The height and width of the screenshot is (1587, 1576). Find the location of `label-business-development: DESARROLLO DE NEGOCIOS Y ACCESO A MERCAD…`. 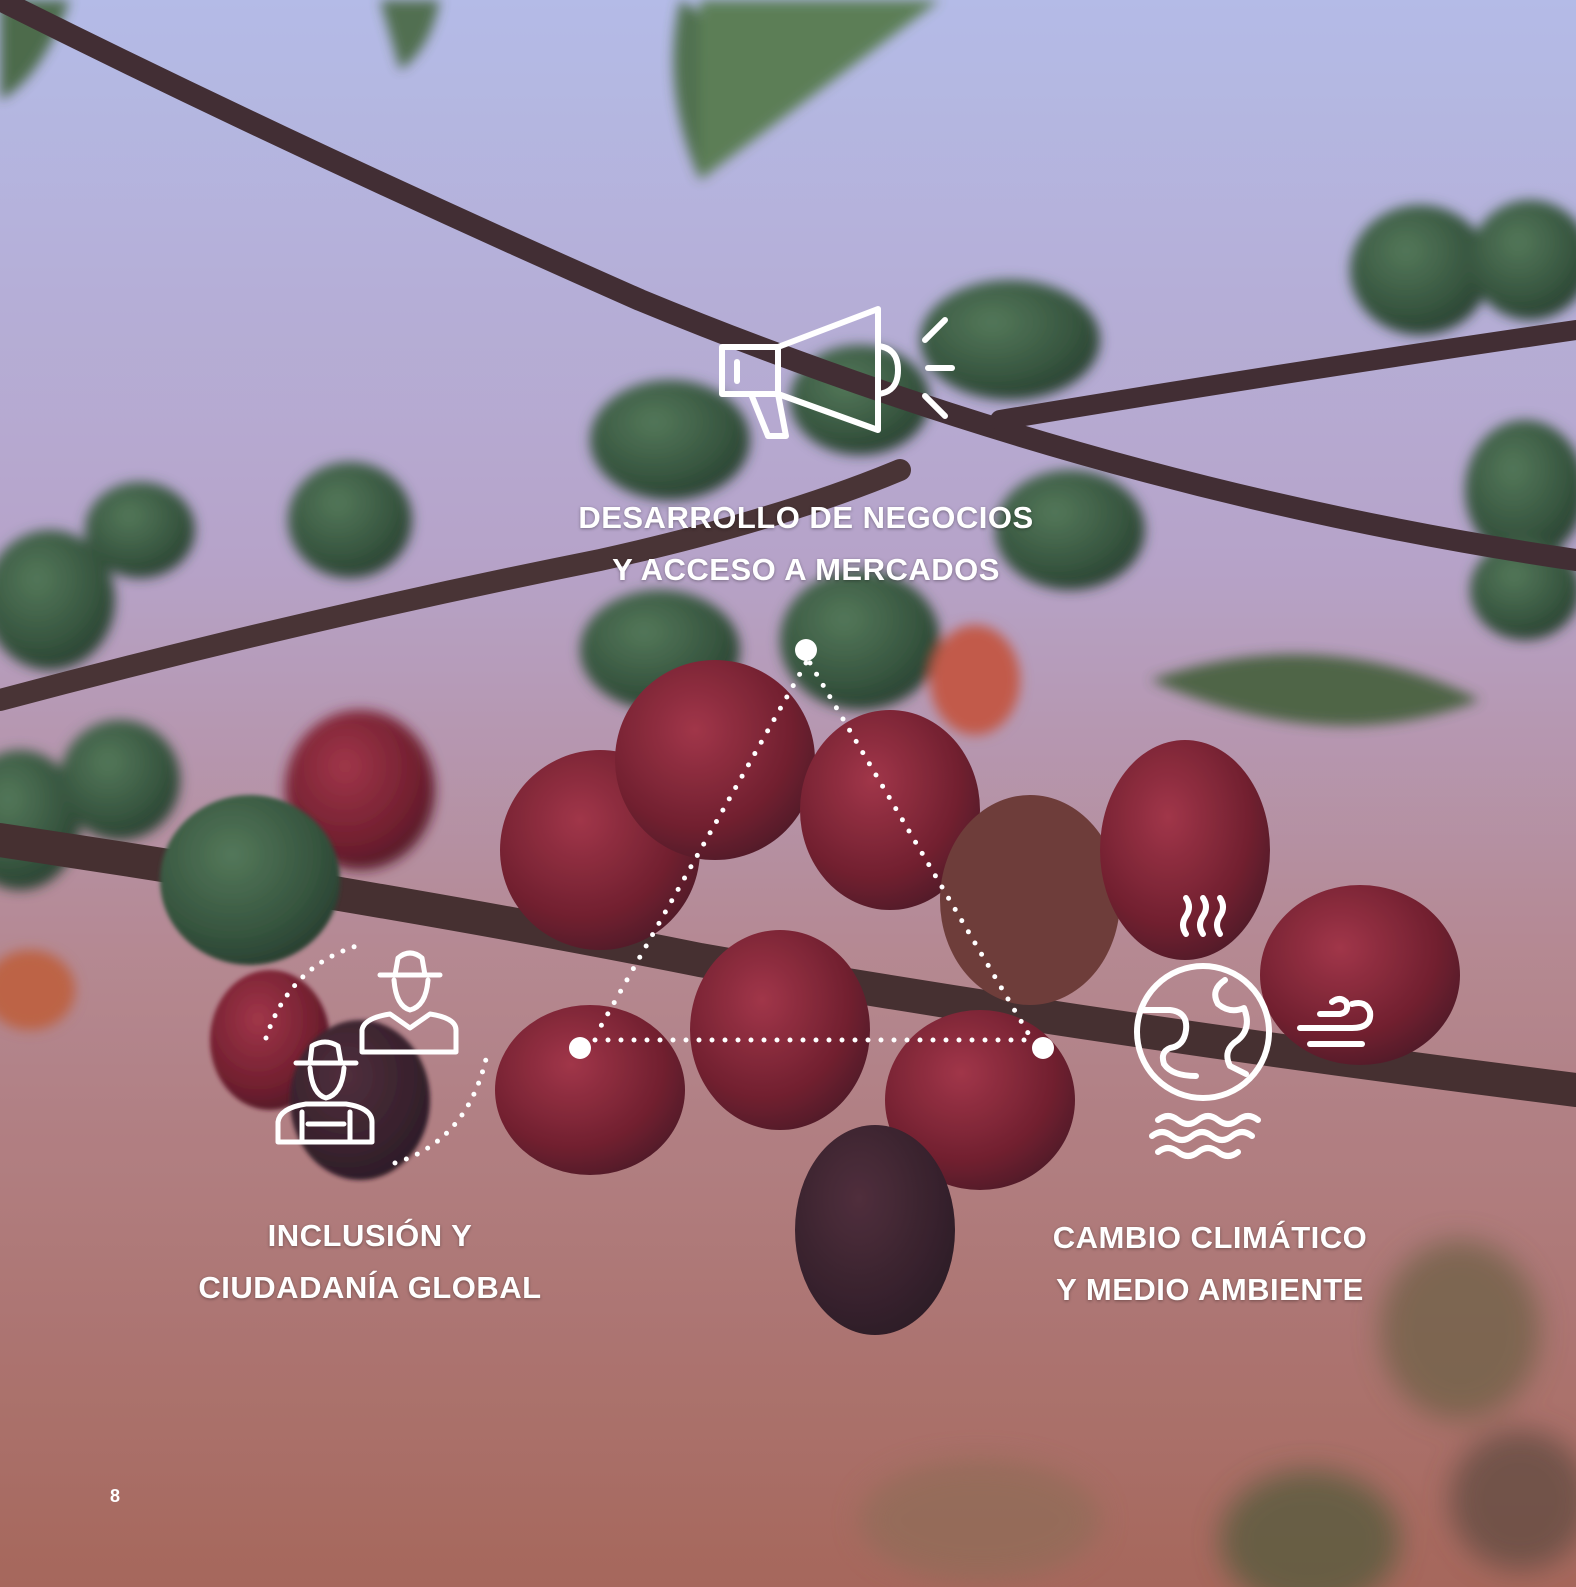

label-business-development: DESARROLLO DE NEGOCIOS Y ACCESO A MERCAD… is located at coordinates (806, 544).